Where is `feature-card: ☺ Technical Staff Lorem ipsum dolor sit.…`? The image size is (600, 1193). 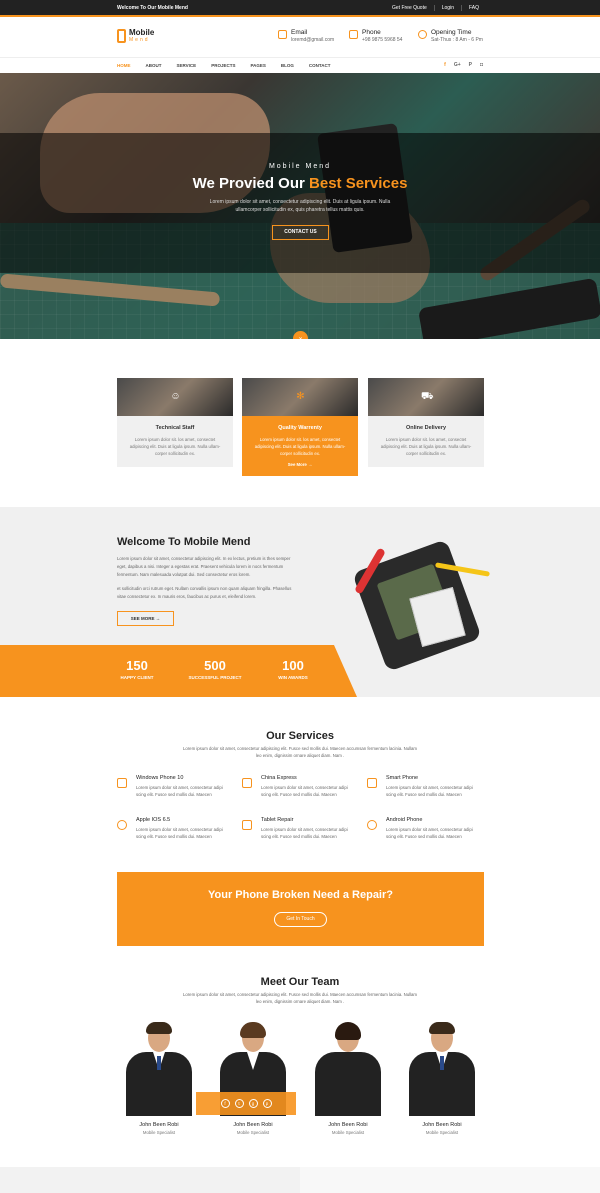 feature-card: ☺ Technical Staff Lorem ipsum dolor sit.… is located at coordinates (175, 422).